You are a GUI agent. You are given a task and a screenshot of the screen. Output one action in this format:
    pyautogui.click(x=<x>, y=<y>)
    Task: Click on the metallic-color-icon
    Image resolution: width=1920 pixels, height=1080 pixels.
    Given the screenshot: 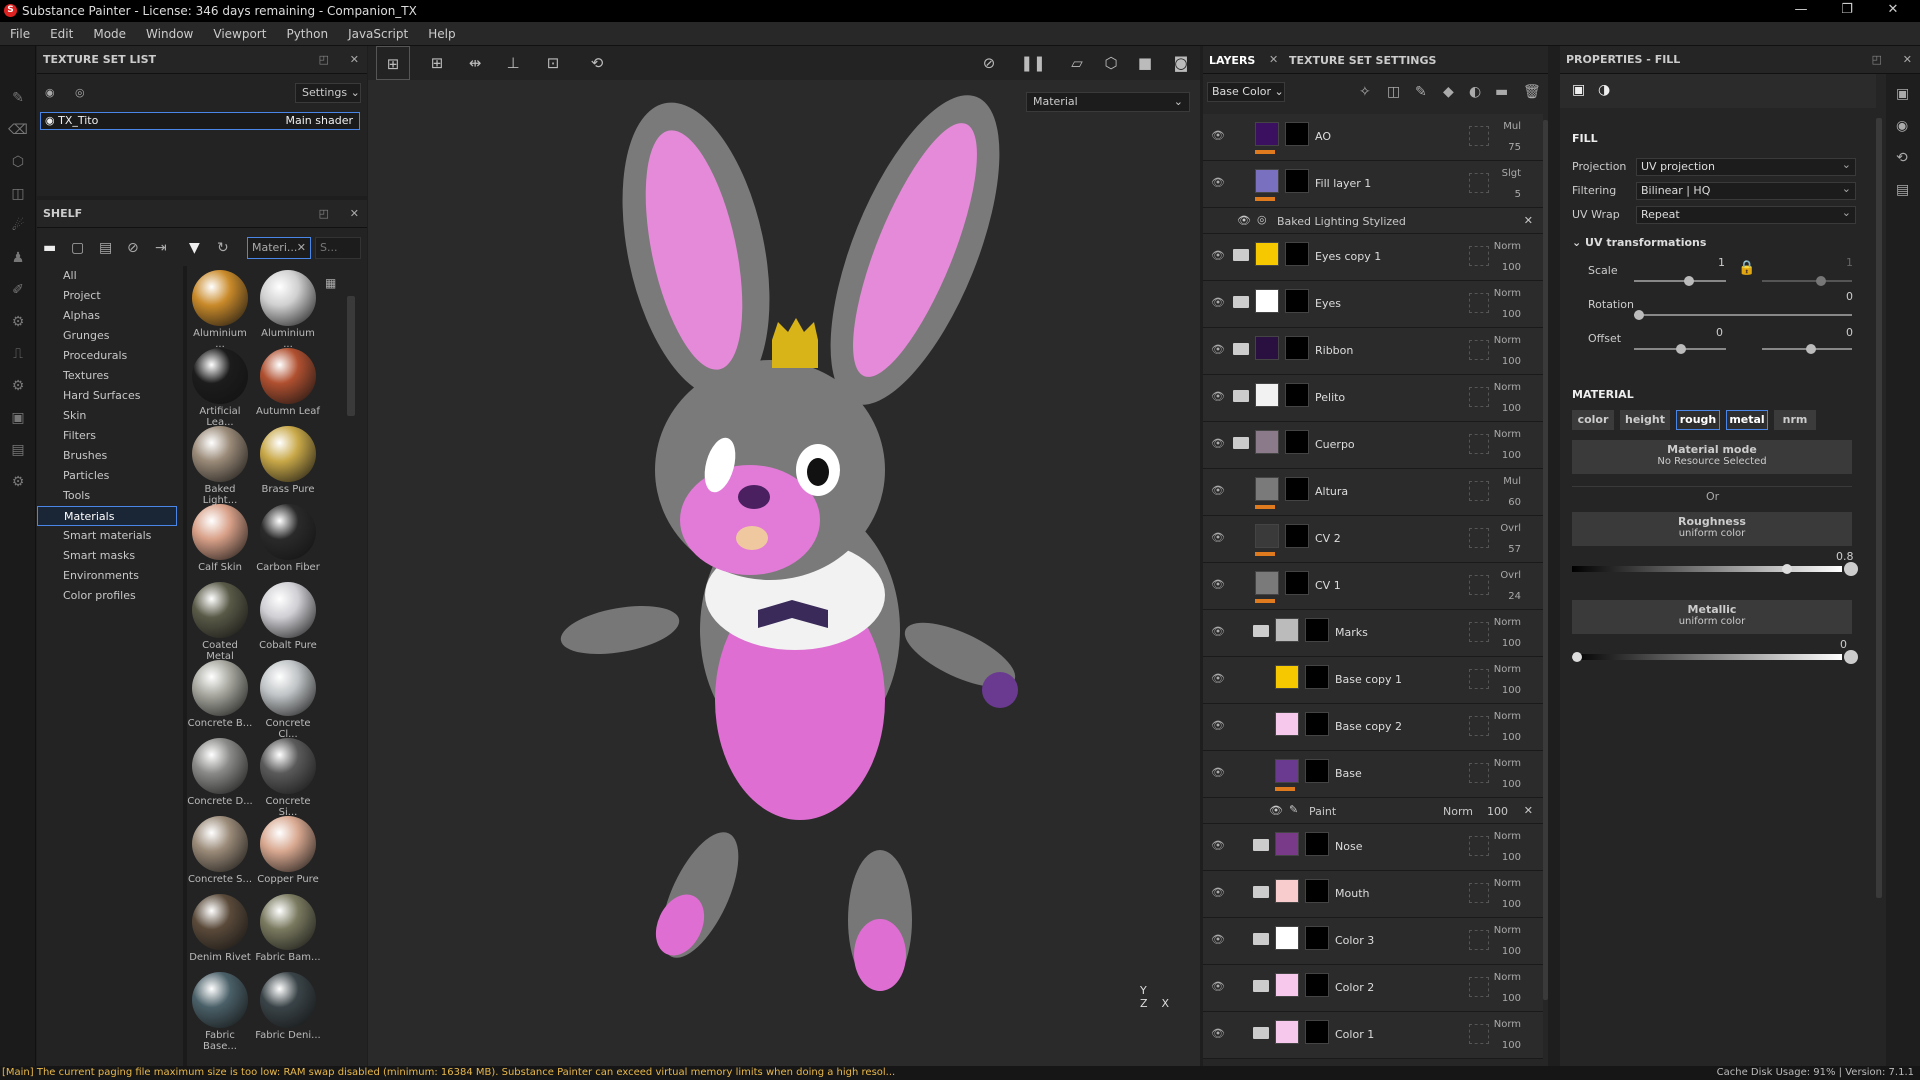 What is the action you would take?
    pyautogui.click(x=1851, y=657)
    